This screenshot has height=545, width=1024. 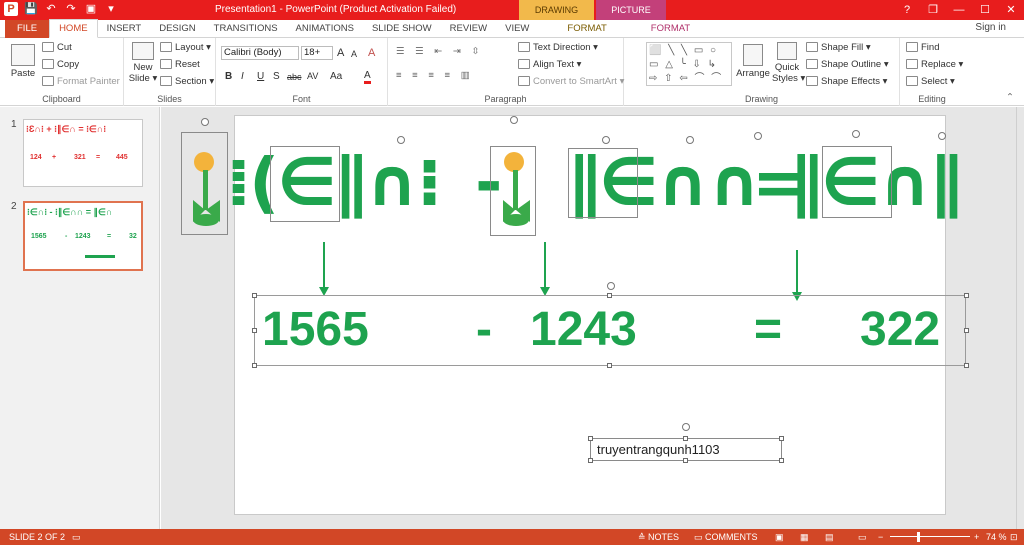 I want to click on collapse-ribbon-icon: ⌃, so click(x=1010, y=97).